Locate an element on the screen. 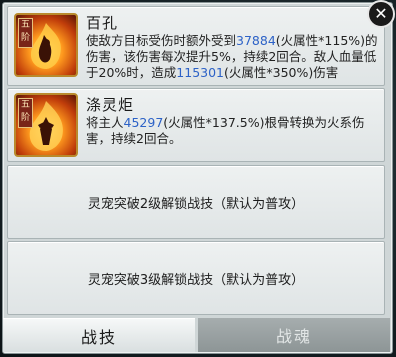 This screenshot has width=396, height=357. close-button: ✕ is located at coordinates (381, 14).